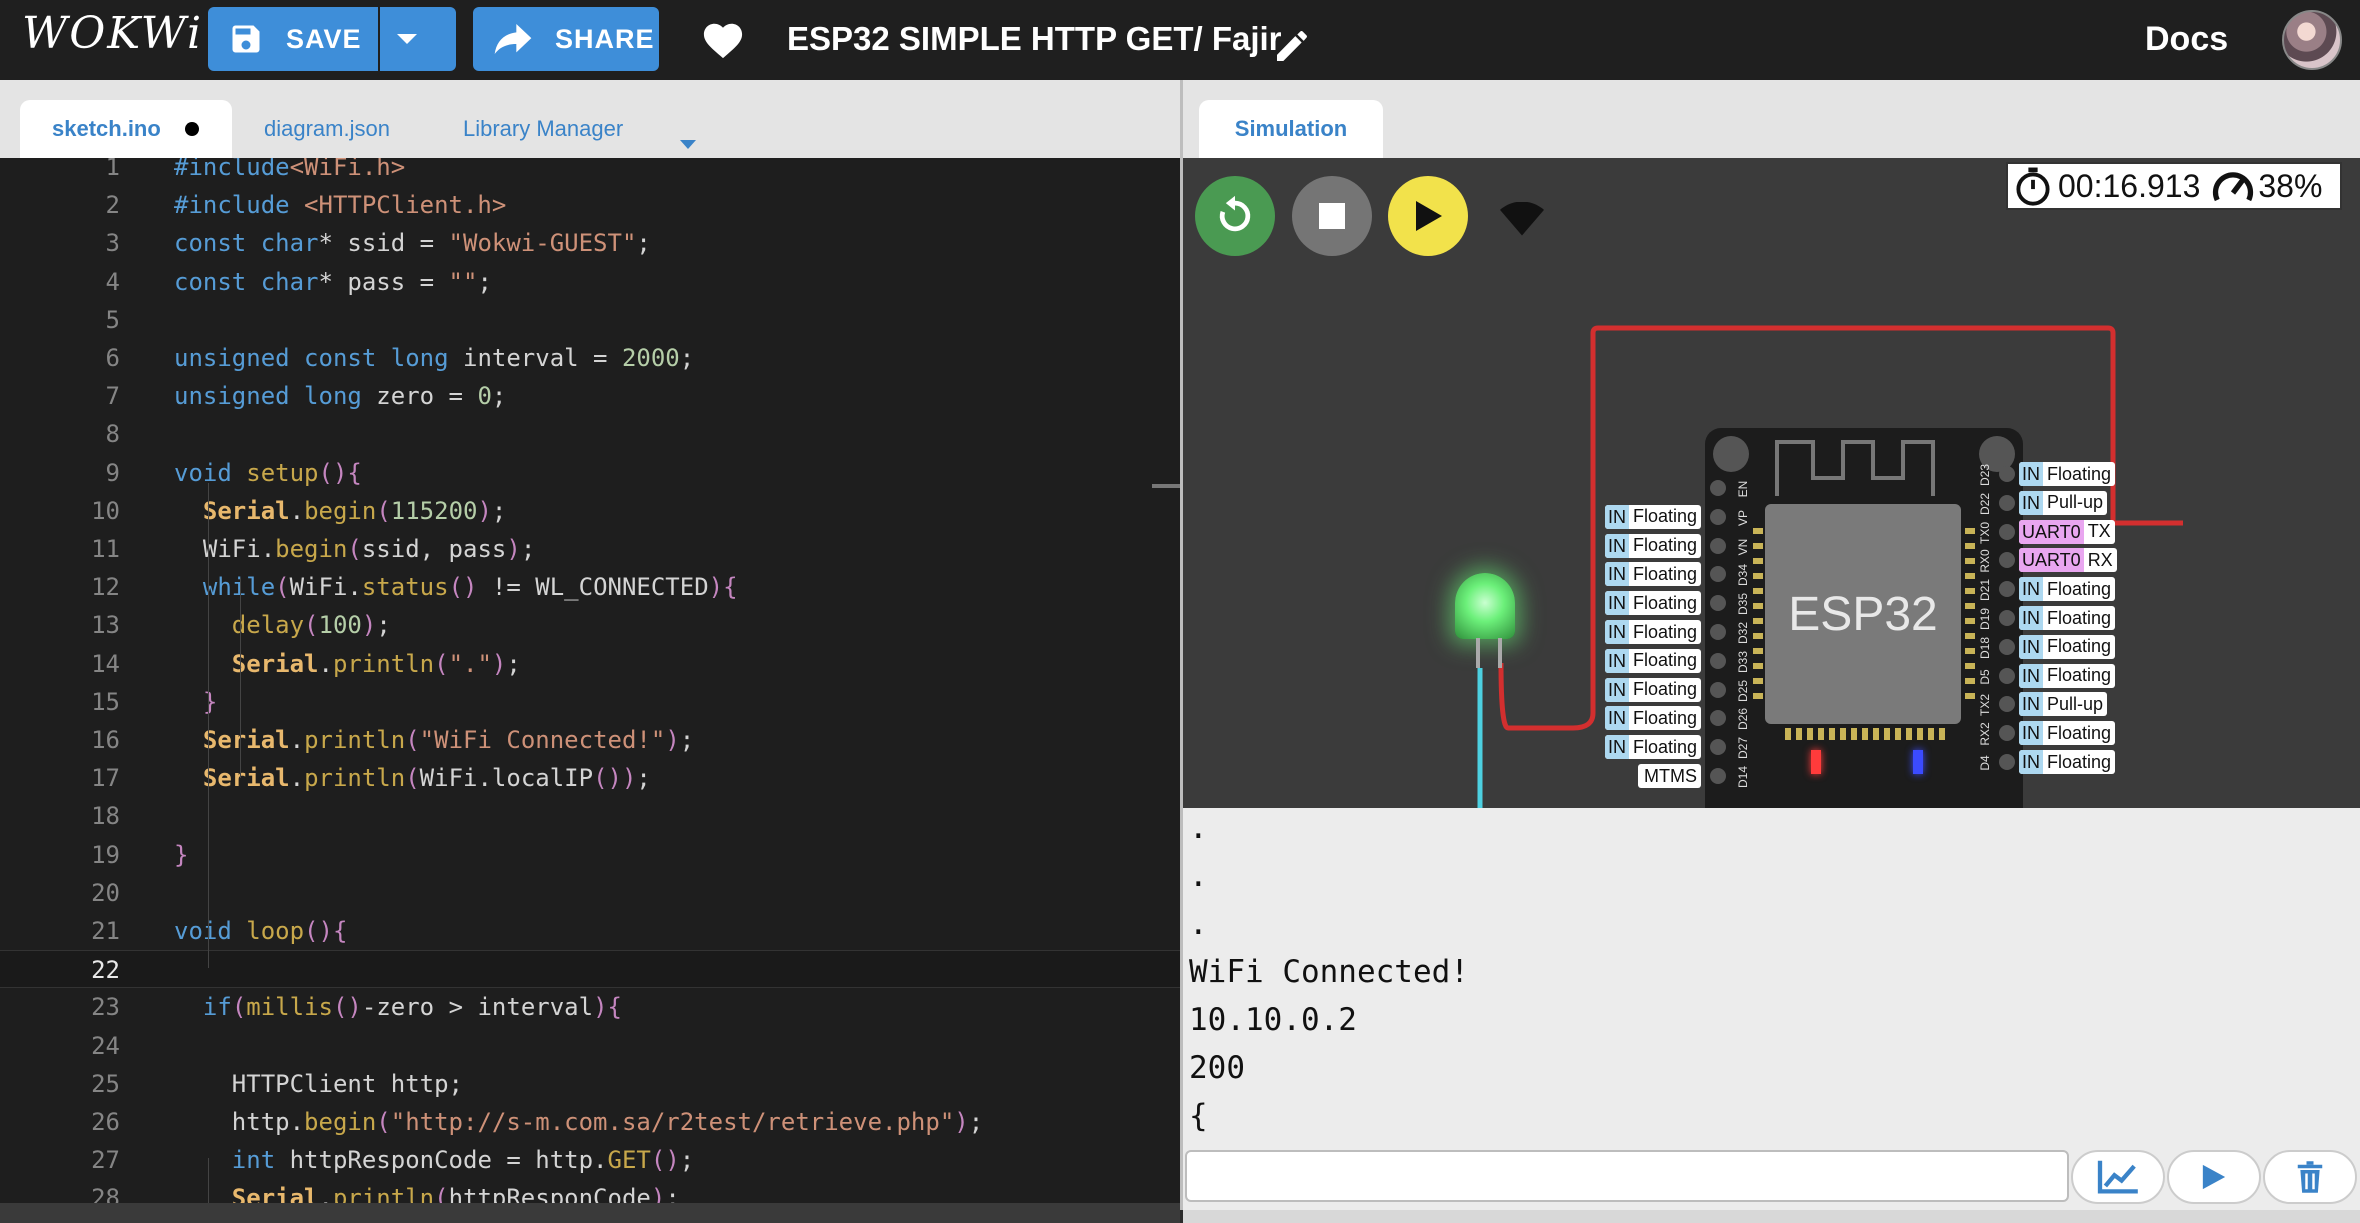  Describe the element at coordinates (590, 969) in the screenshot. I see `code-line: 22` at that location.